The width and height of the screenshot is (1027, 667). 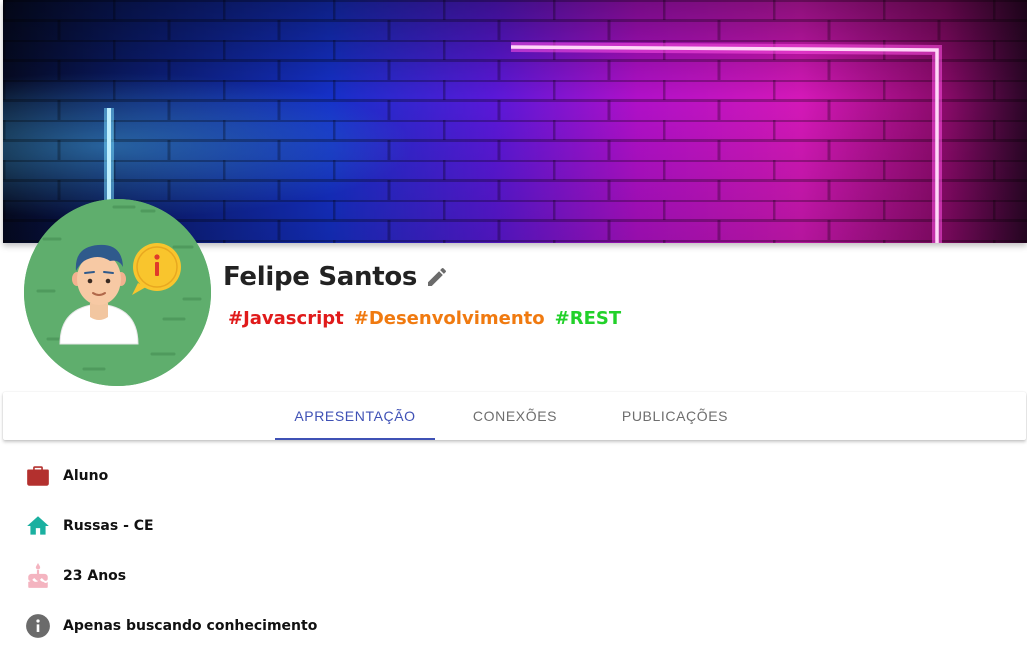 I want to click on profile-name: Felipe Santos, so click(x=320, y=277).